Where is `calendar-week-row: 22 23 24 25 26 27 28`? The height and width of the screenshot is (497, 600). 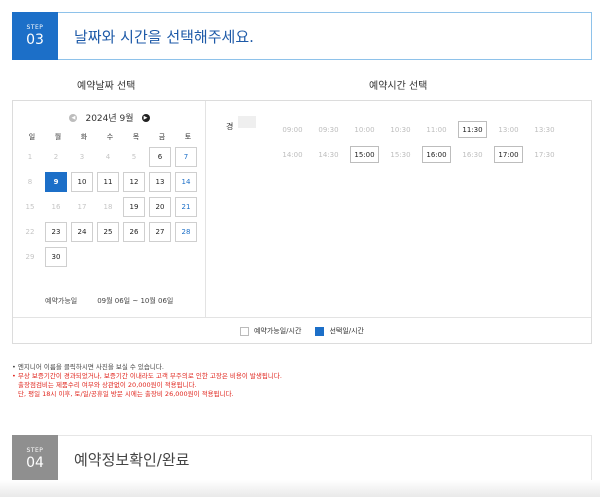
calendar-week-row: 22 23 24 25 26 27 28 is located at coordinates (110, 232).